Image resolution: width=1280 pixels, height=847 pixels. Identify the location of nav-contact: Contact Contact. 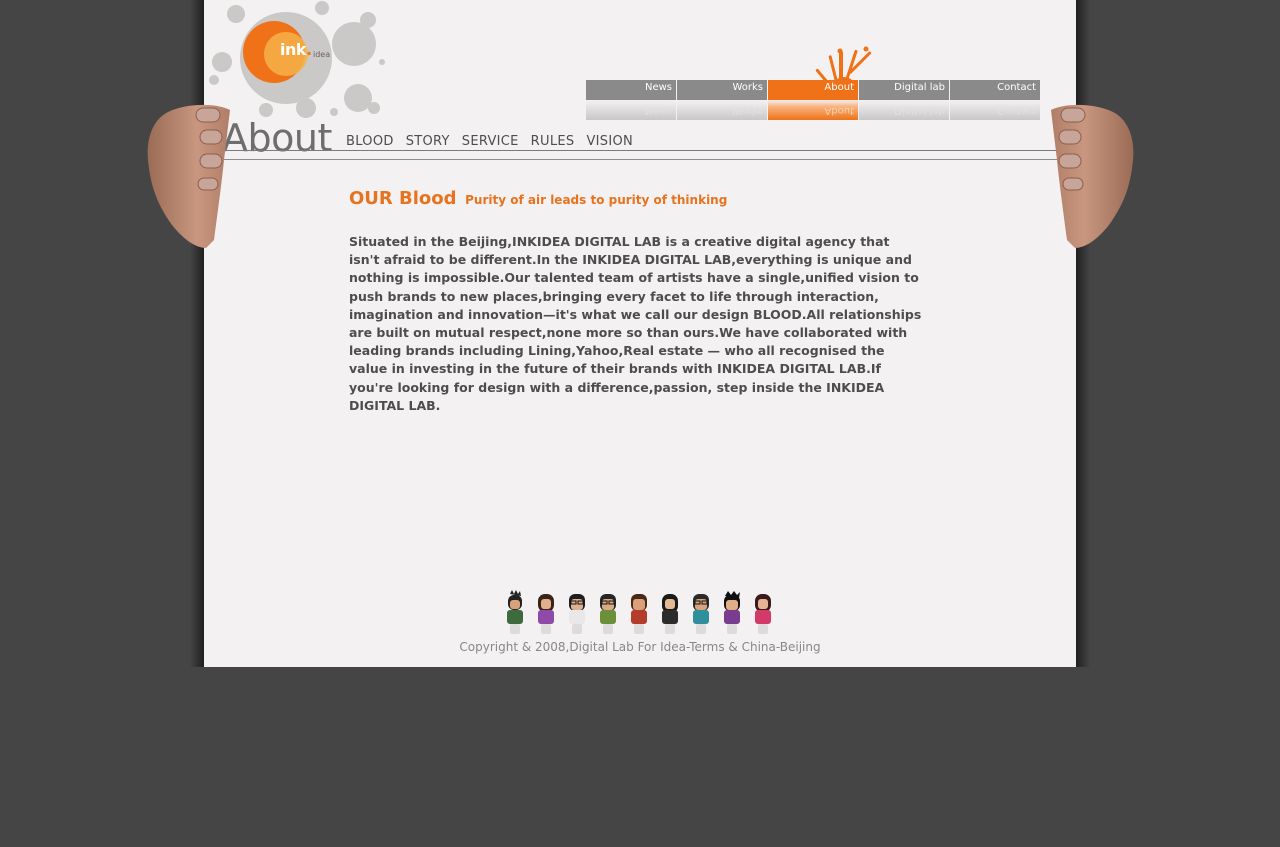
(995, 100).